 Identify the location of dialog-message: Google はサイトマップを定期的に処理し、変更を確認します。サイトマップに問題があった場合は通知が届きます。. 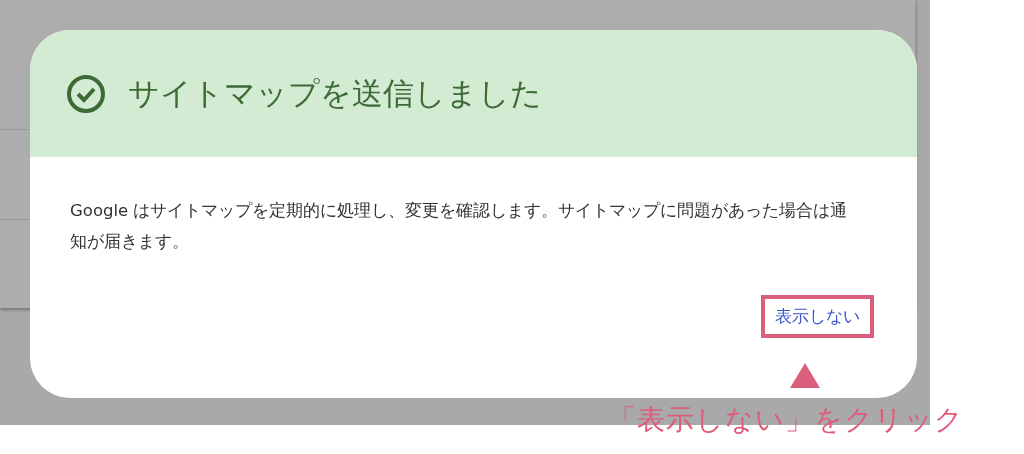
(459, 226).